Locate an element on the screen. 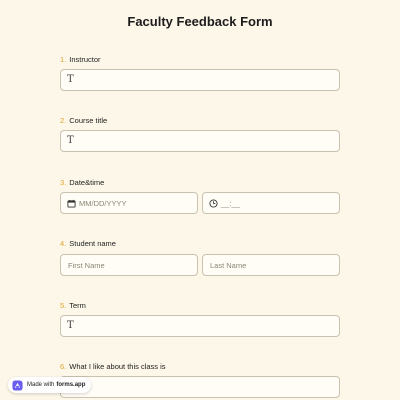  question-what-i-like: 6. What I like about this class is is located at coordinates (200, 380).